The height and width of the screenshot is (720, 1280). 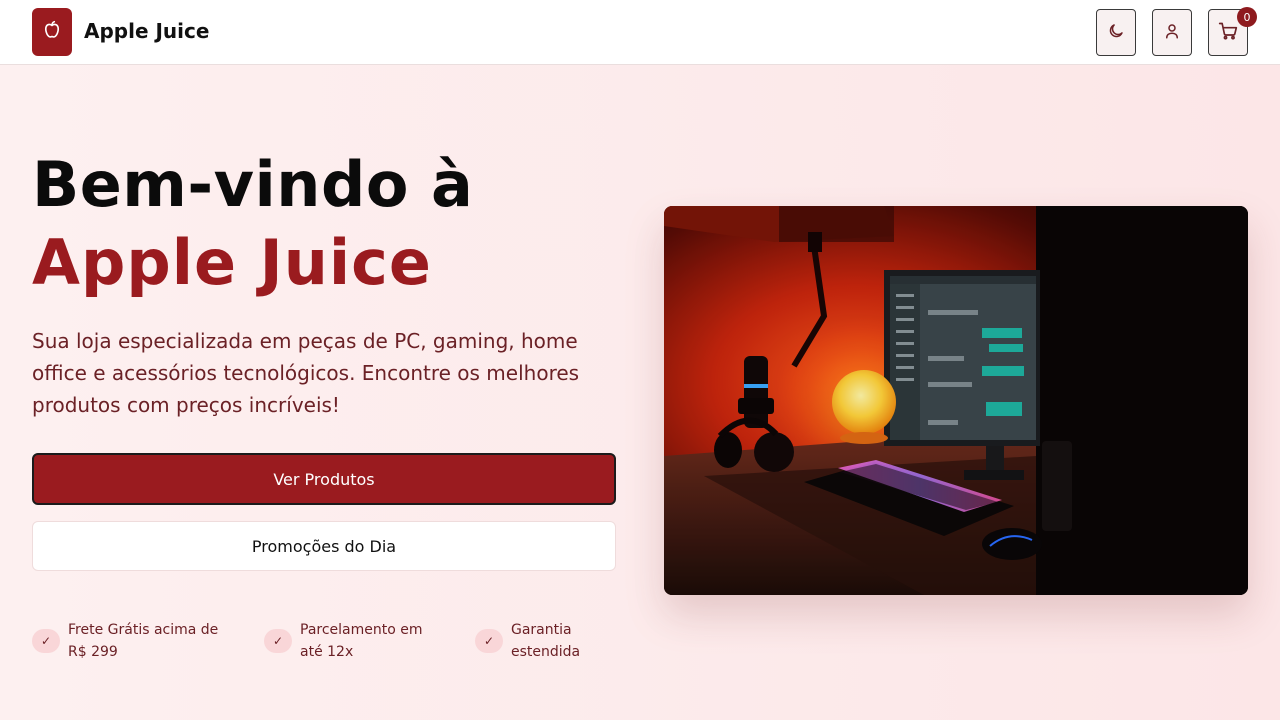 I want to click on site-header: Apple Juice 0, so click(x=640, y=32).